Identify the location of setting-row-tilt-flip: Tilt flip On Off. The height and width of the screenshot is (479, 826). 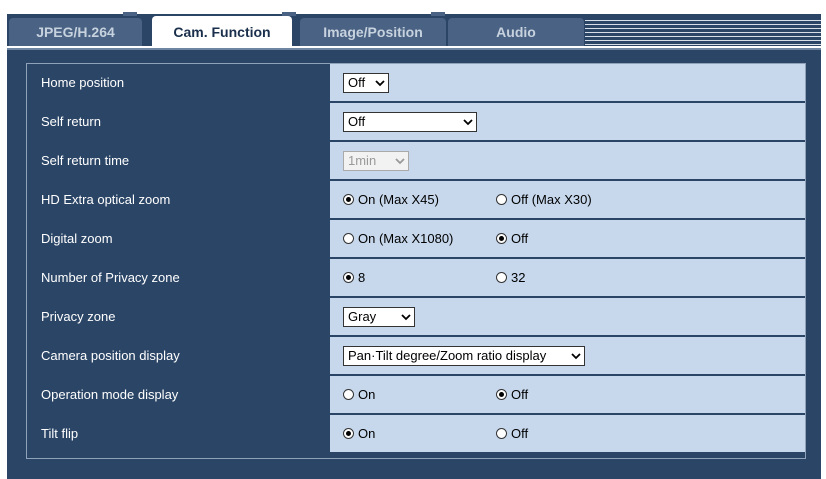
(416, 433).